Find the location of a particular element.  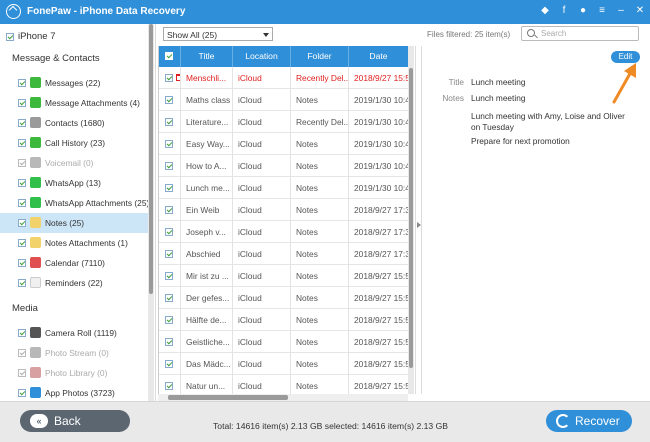

column-header-title: Title is located at coordinates (207, 56).